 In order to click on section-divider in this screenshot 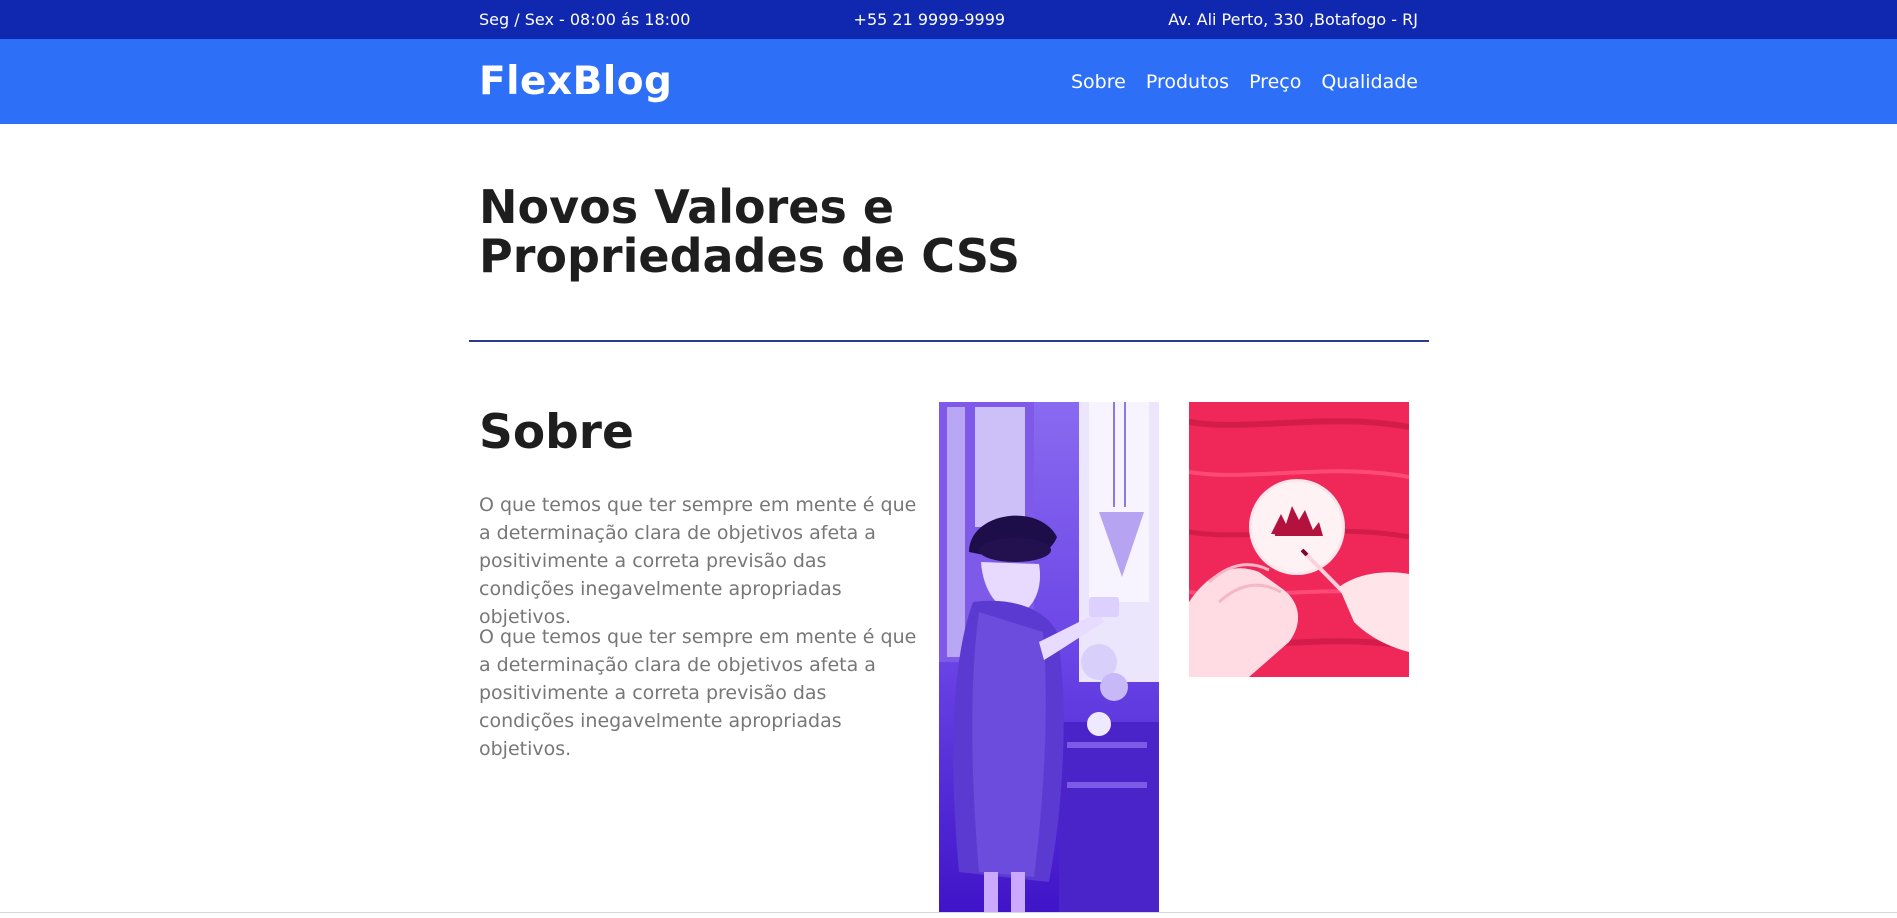, I will do `click(949, 341)`.